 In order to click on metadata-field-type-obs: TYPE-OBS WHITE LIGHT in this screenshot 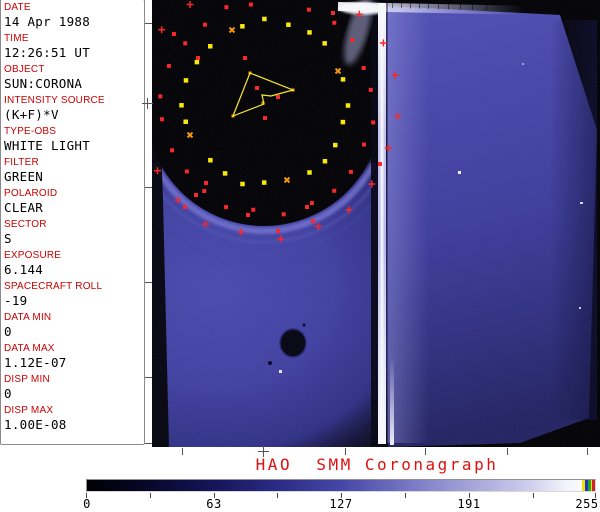, I will do `click(74, 139)`.